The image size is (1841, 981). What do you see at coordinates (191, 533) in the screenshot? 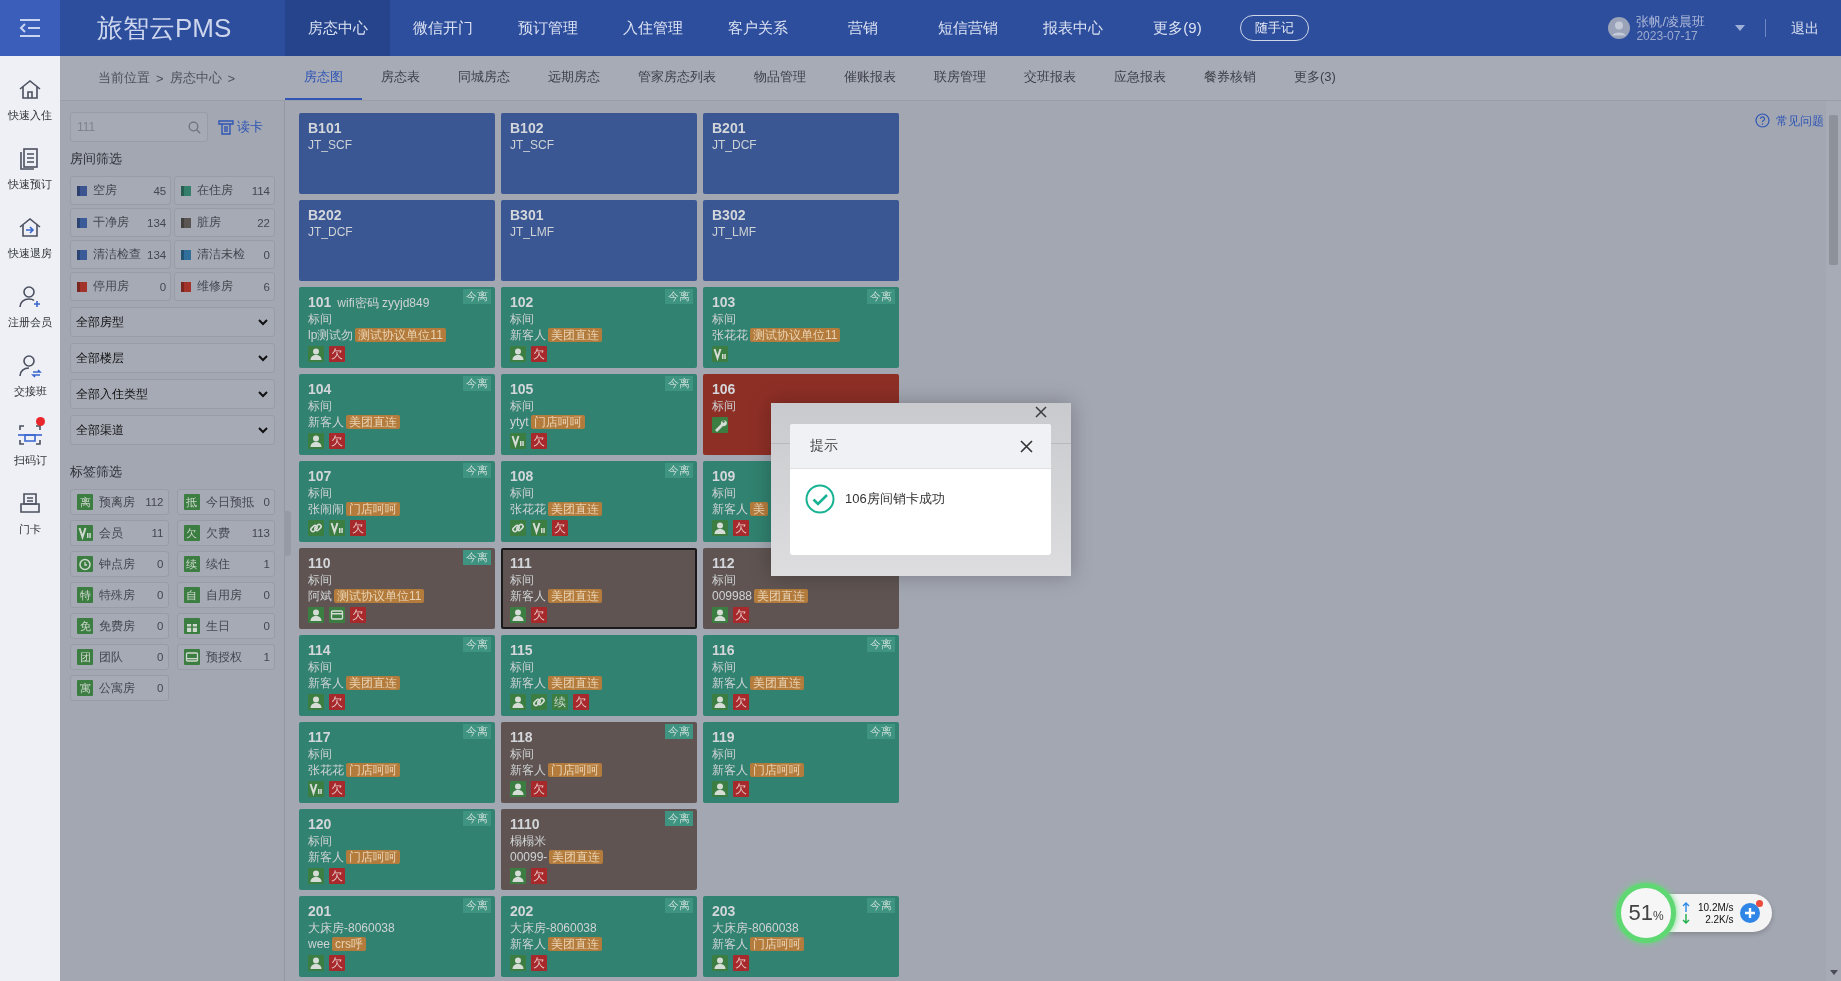
I see `tag-mark: 欠` at bounding box center [191, 533].